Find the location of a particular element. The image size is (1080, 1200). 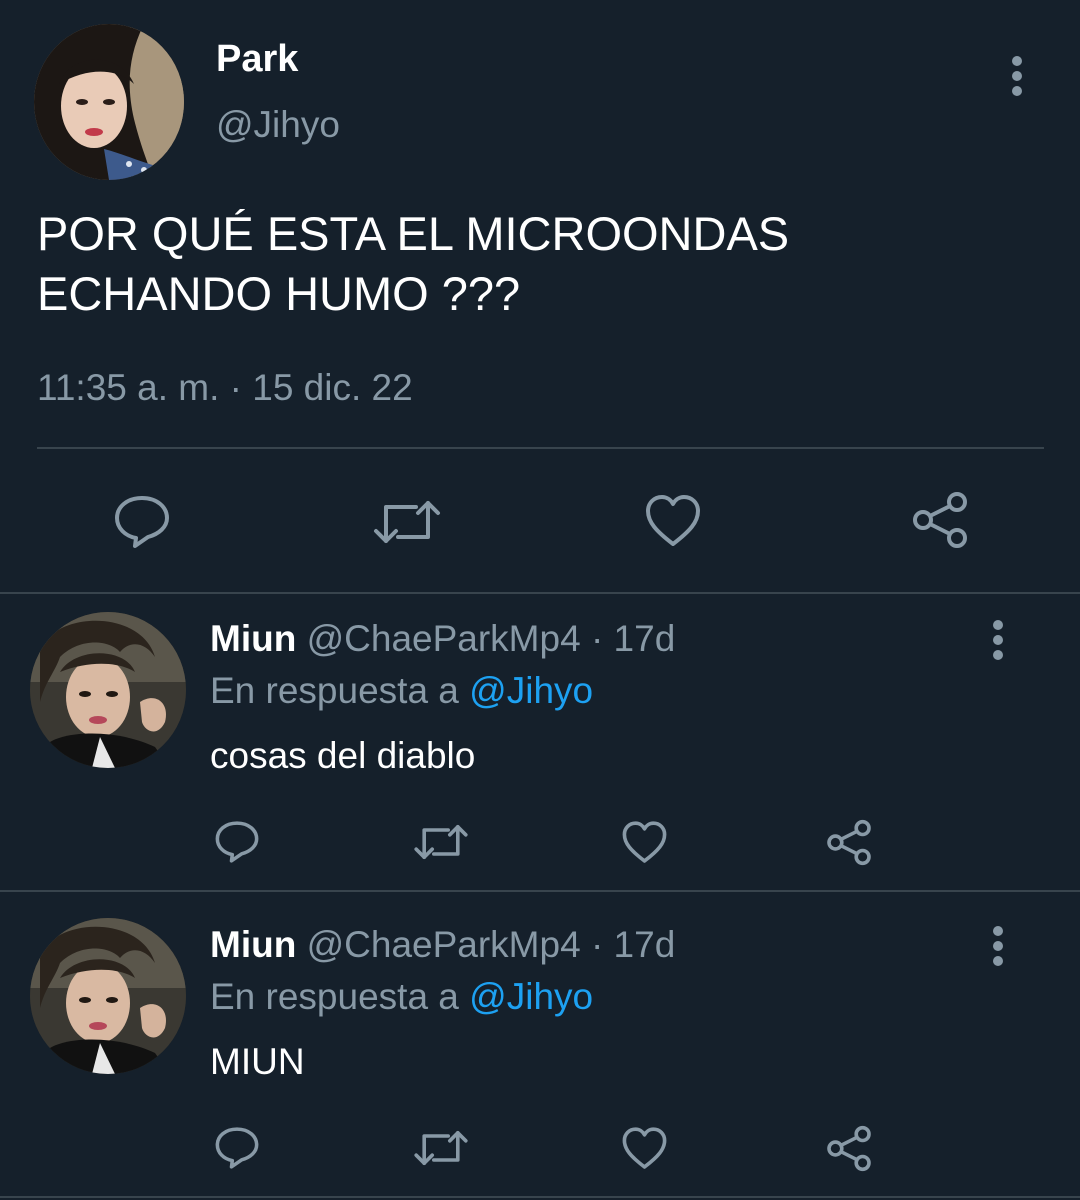

reply-text: MIUN is located at coordinates (257, 1061).